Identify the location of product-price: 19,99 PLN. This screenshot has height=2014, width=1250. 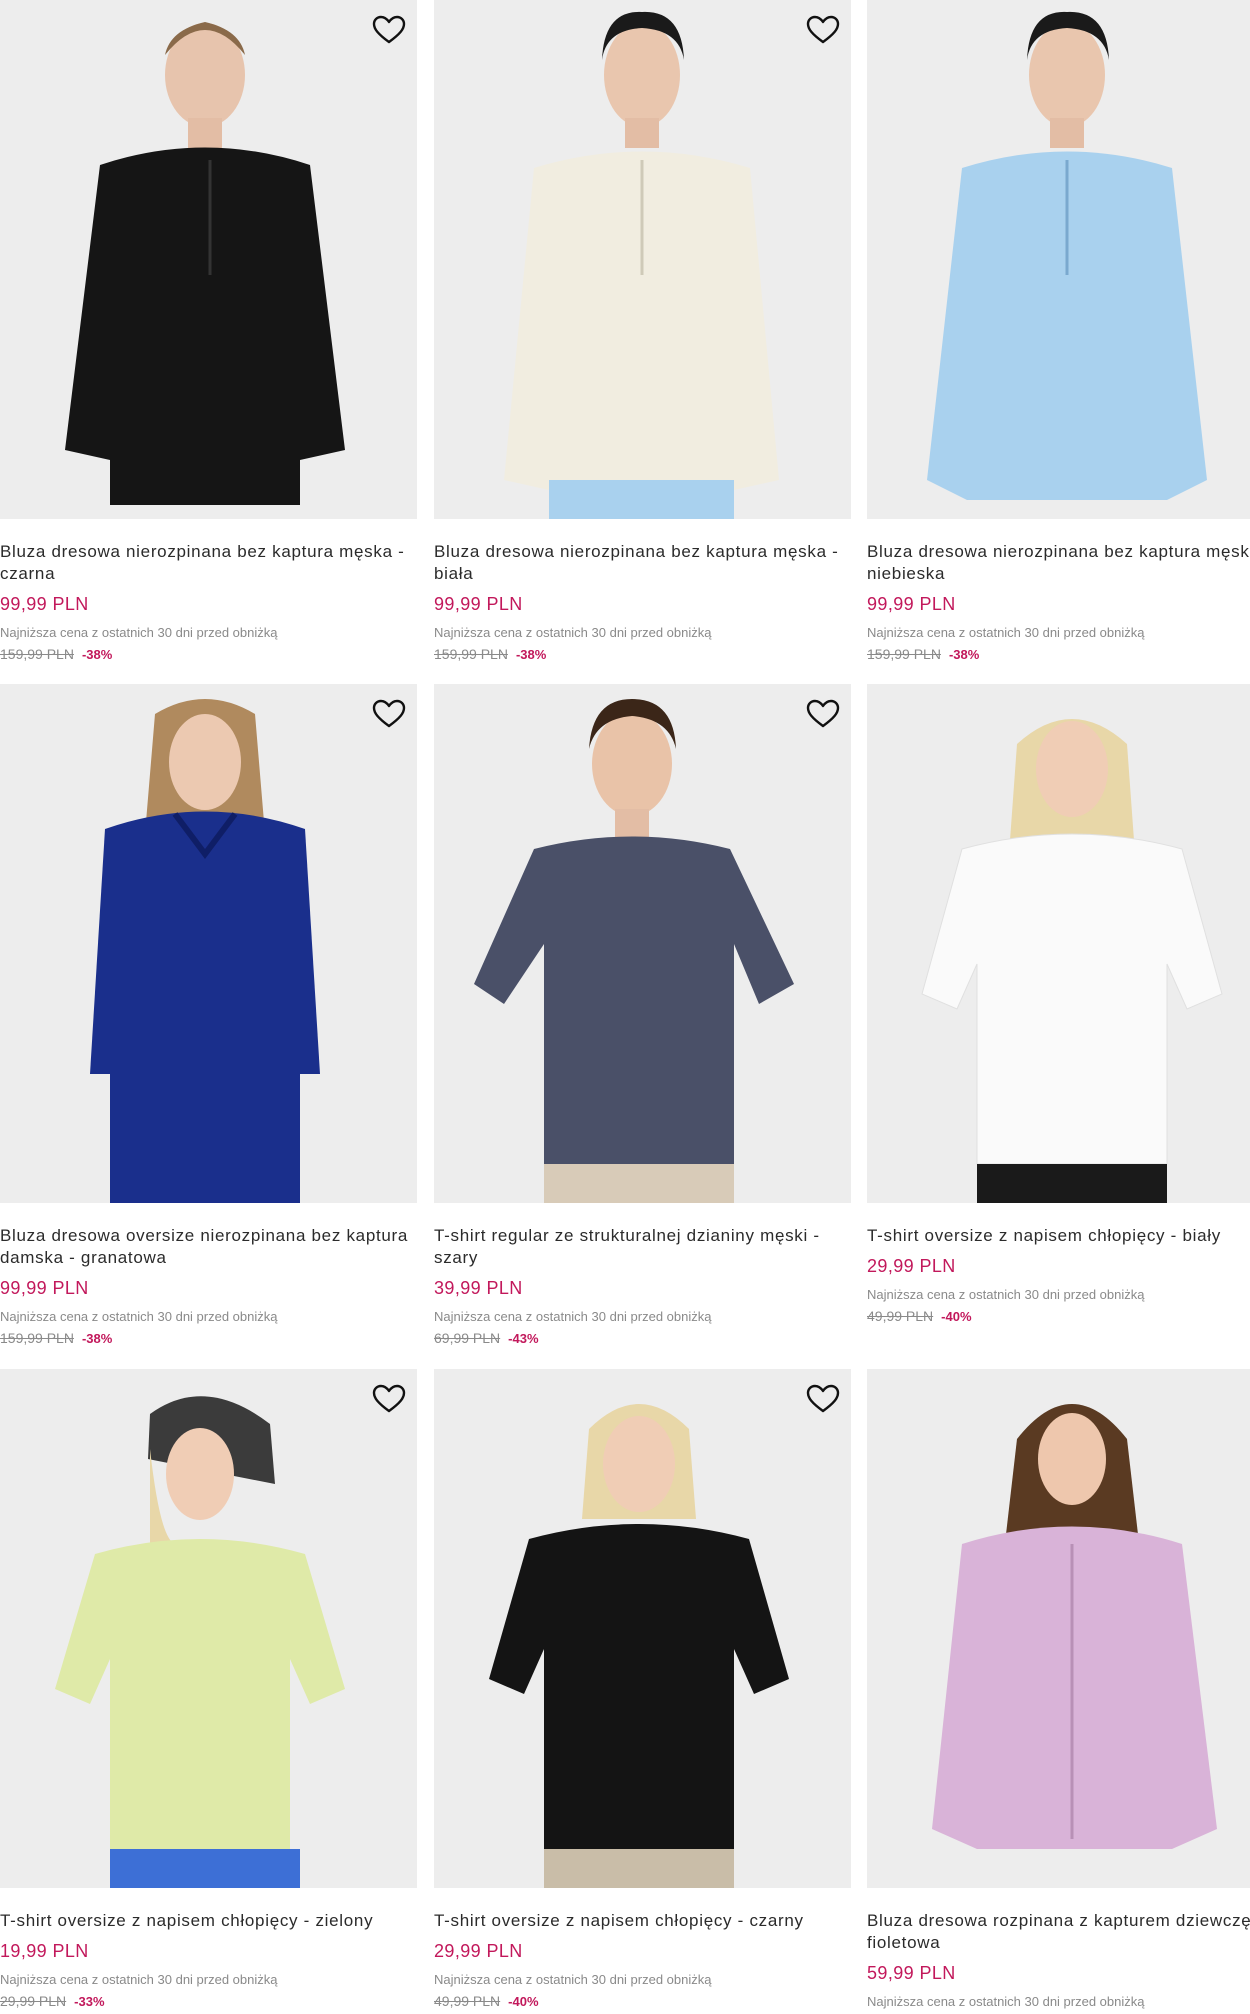
(44, 1951).